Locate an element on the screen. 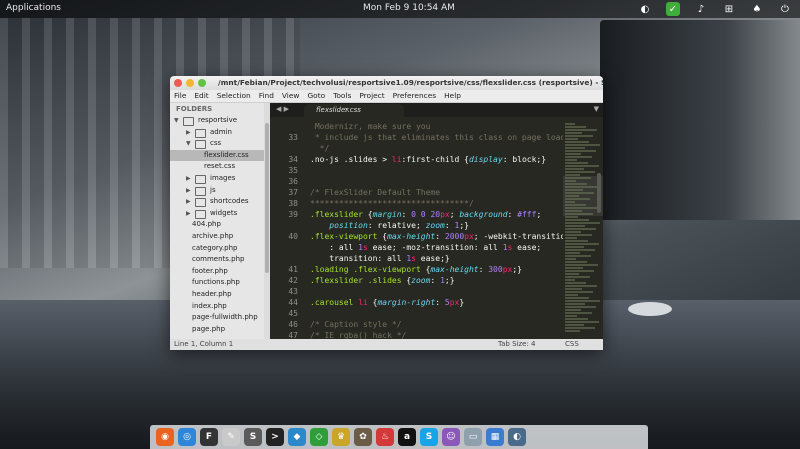 This screenshot has height=449, width=800. update-check-icon: ✓ is located at coordinates (673, 9).